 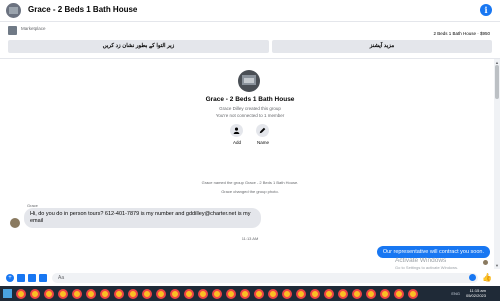 What do you see at coordinates (265, 278) in the screenshot?
I see `message-input` at bounding box center [265, 278].